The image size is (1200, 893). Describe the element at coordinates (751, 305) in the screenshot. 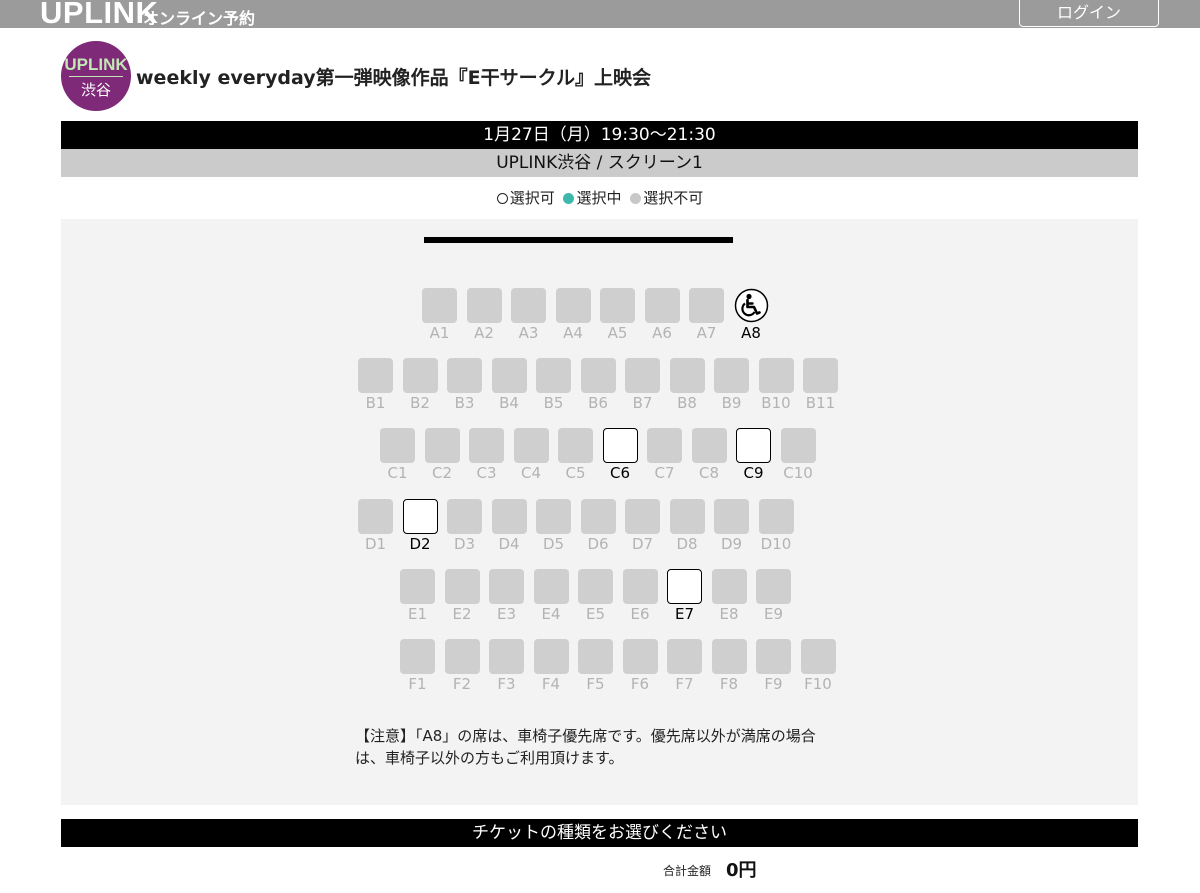

I see `wheelchair-icon` at that location.